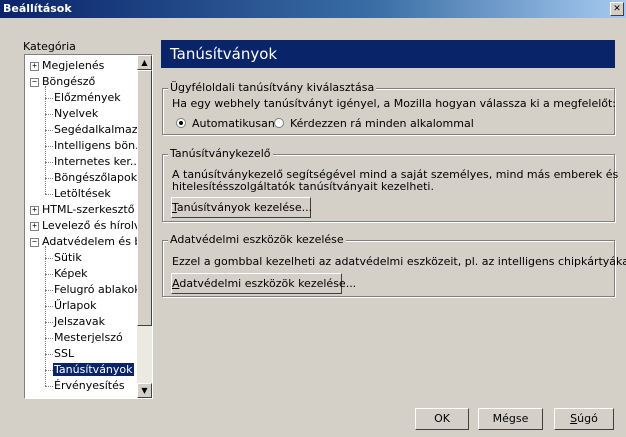 This screenshot has width=626, height=437. I want to click on scroll-thumb, so click(144, 198).